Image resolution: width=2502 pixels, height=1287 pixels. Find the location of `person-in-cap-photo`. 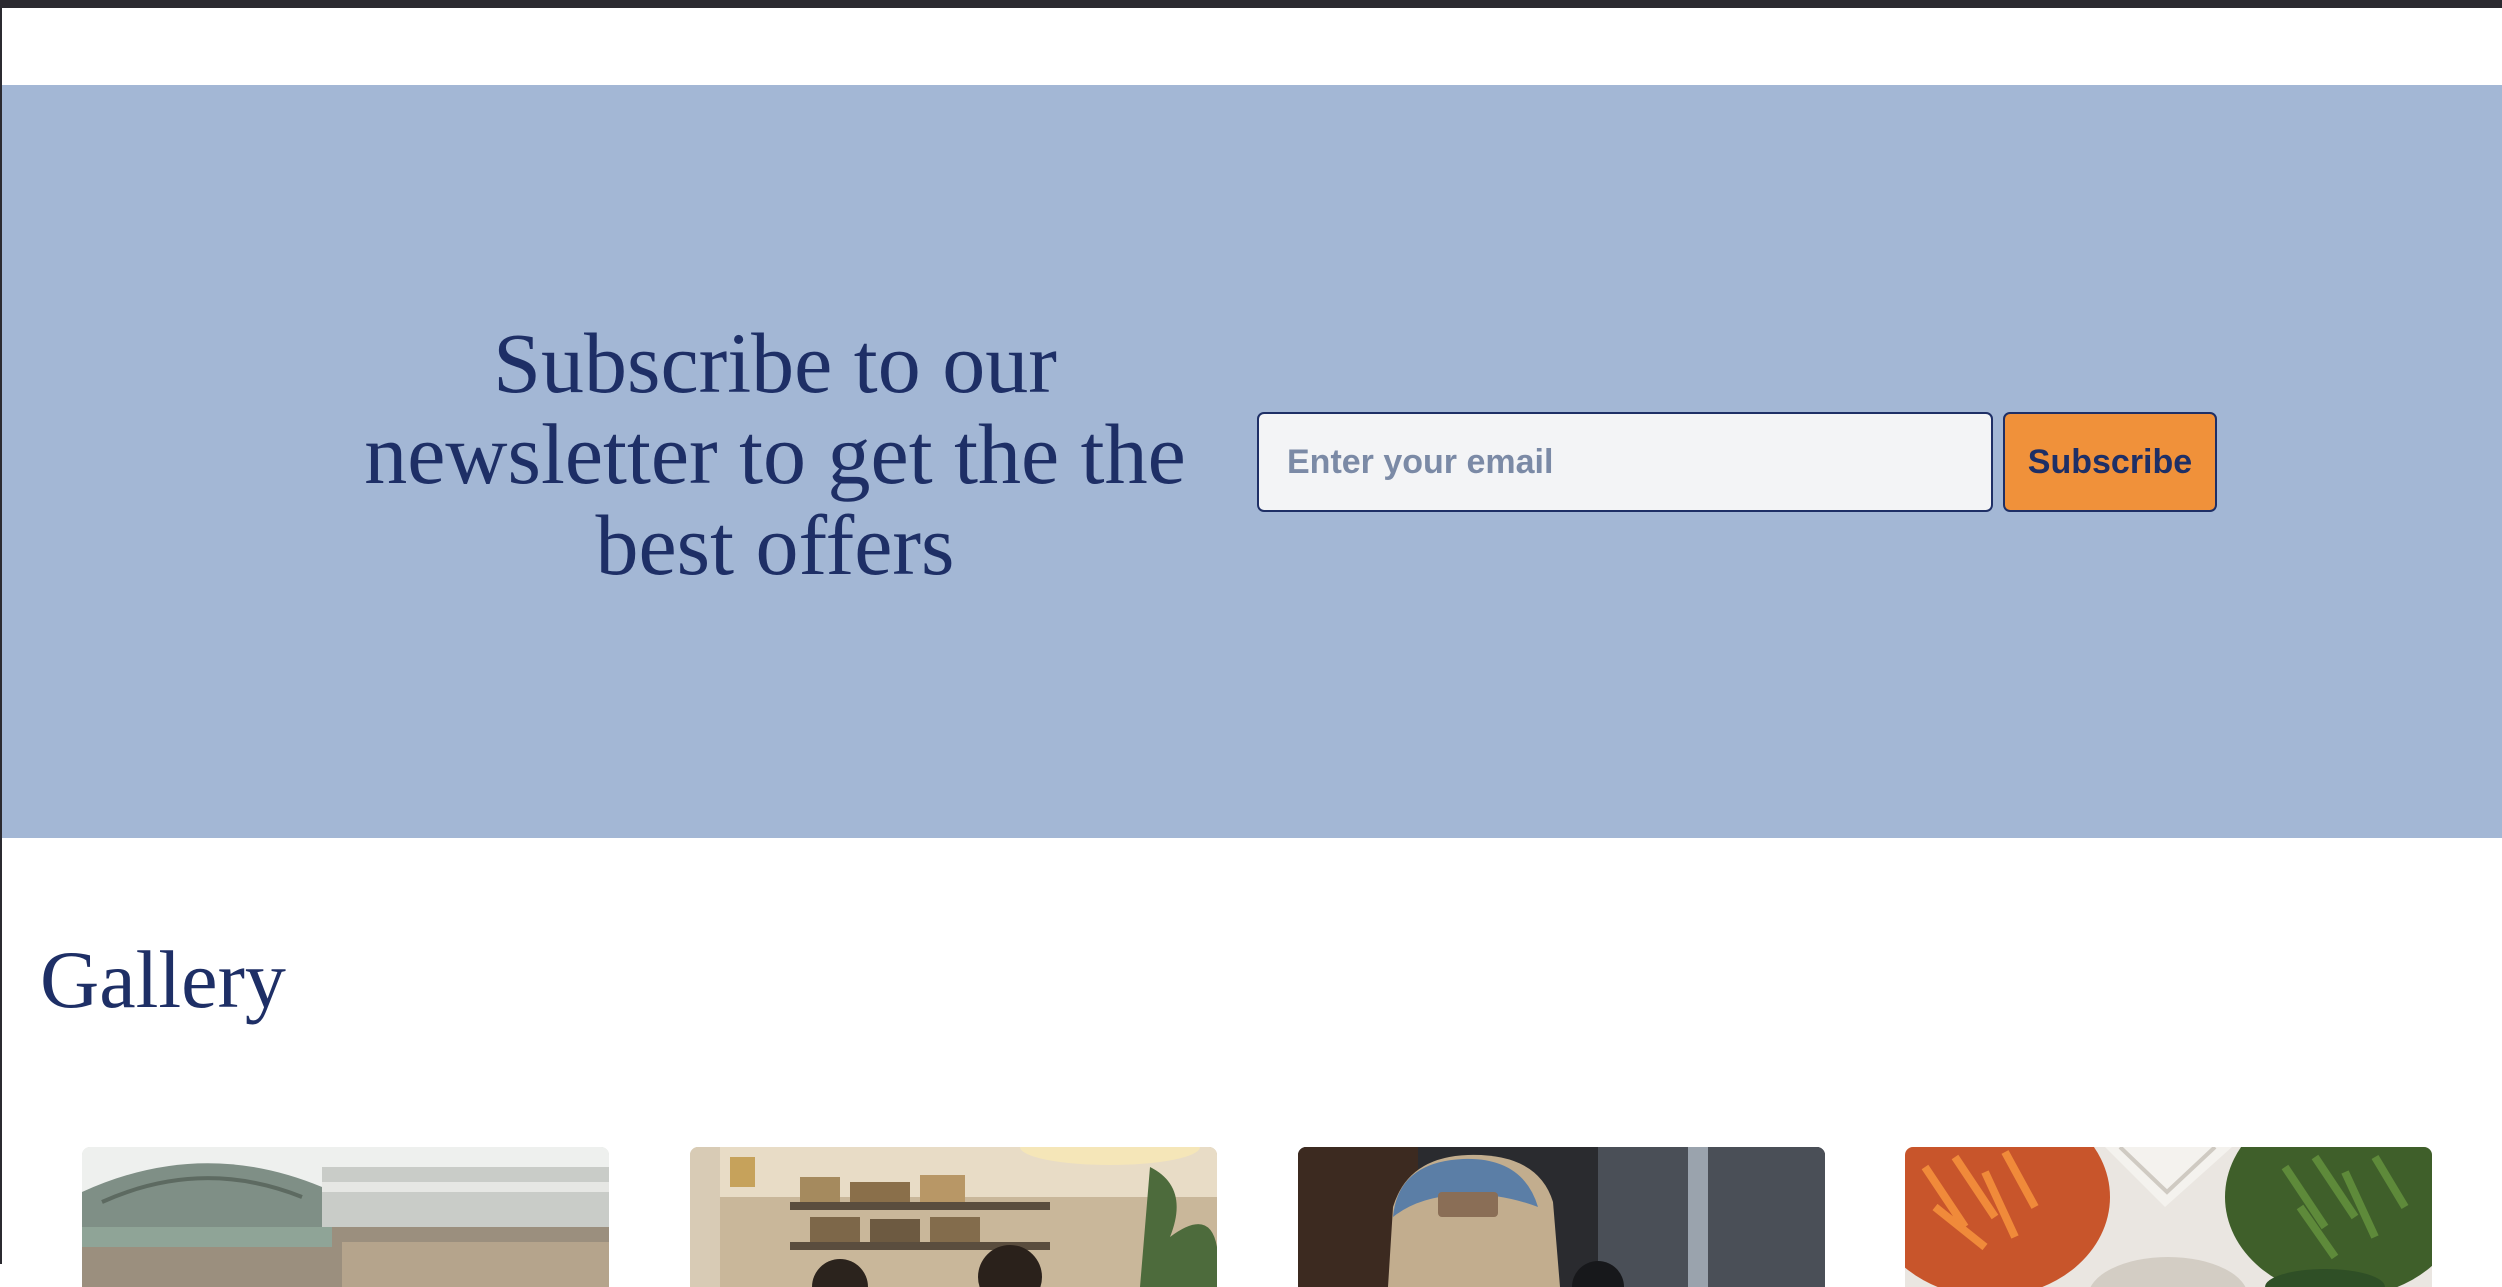

person-in-cap-photo is located at coordinates (1561, 1217).